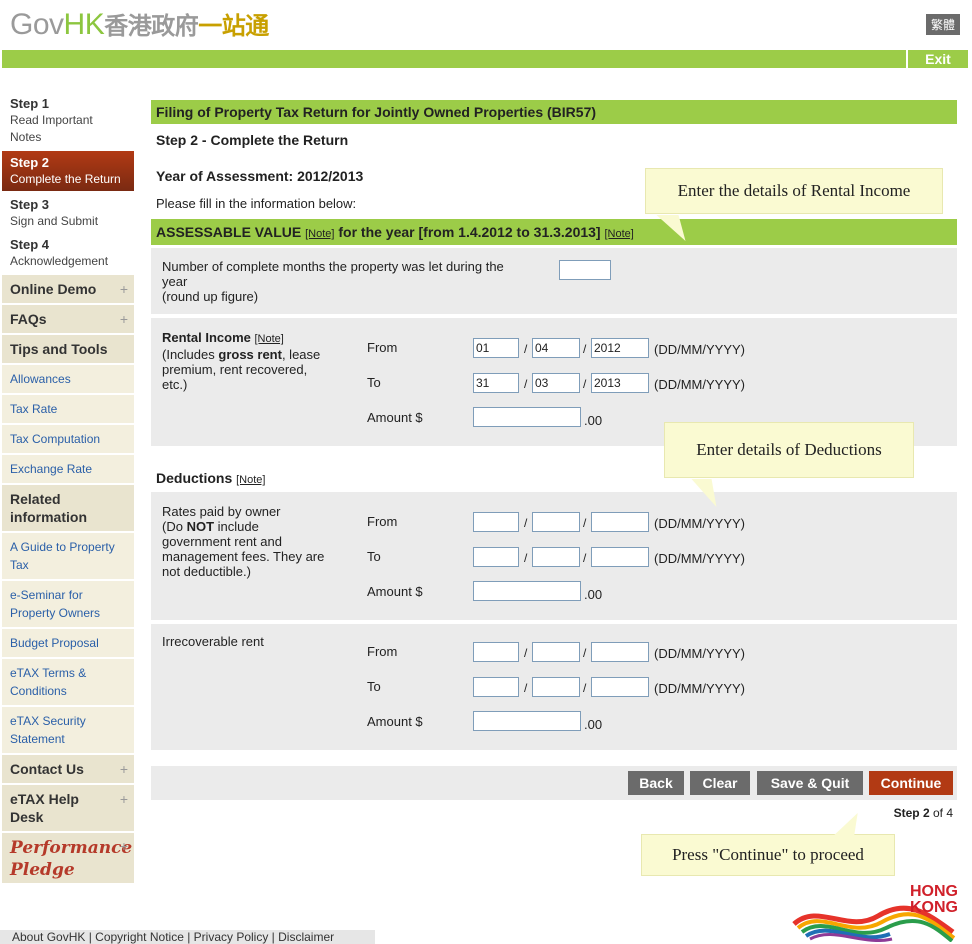 The height and width of the screenshot is (944, 972). I want to click on sidebar-step-3: Step 3 Sign and Submit, so click(68, 213).